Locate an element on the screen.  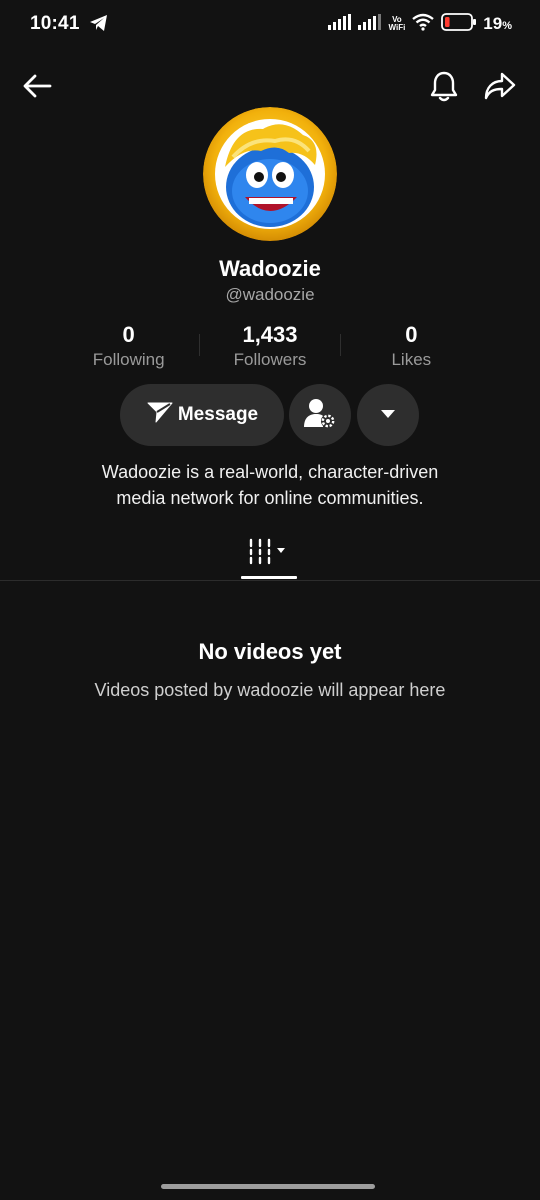
telegram-icon is located at coordinates (99, 25).